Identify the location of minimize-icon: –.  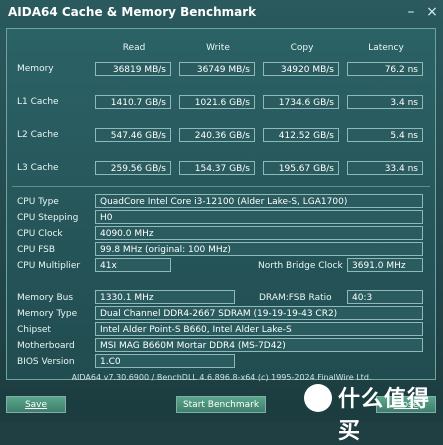
(411, 12).